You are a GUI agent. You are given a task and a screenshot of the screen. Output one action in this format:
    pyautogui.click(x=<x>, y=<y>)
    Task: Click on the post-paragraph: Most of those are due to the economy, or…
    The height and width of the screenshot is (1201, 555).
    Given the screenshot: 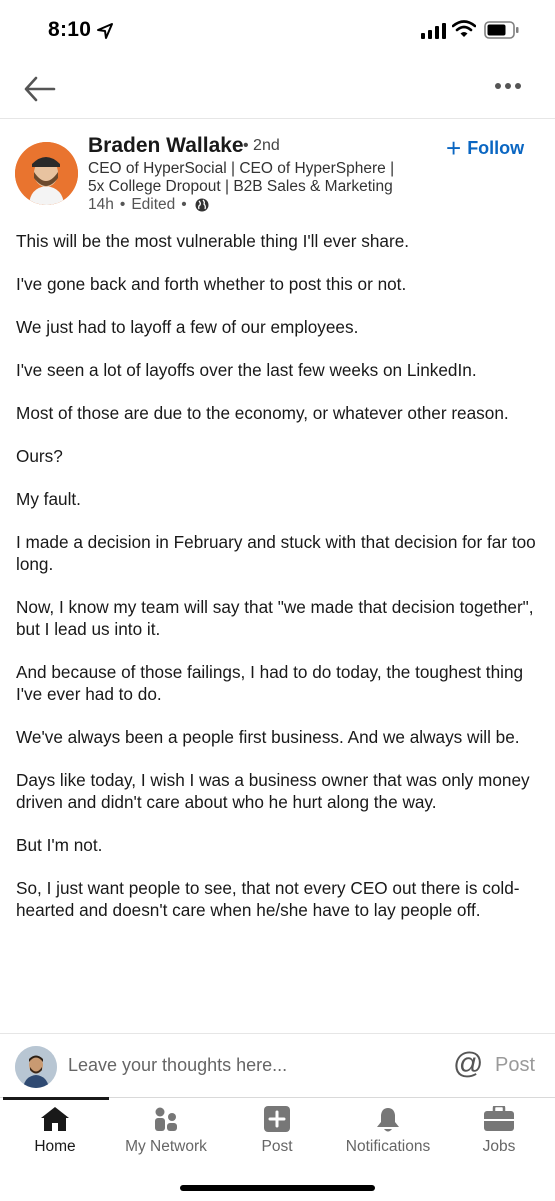 What is the action you would take?
    pyautogui.click(x=262, y=413)
    